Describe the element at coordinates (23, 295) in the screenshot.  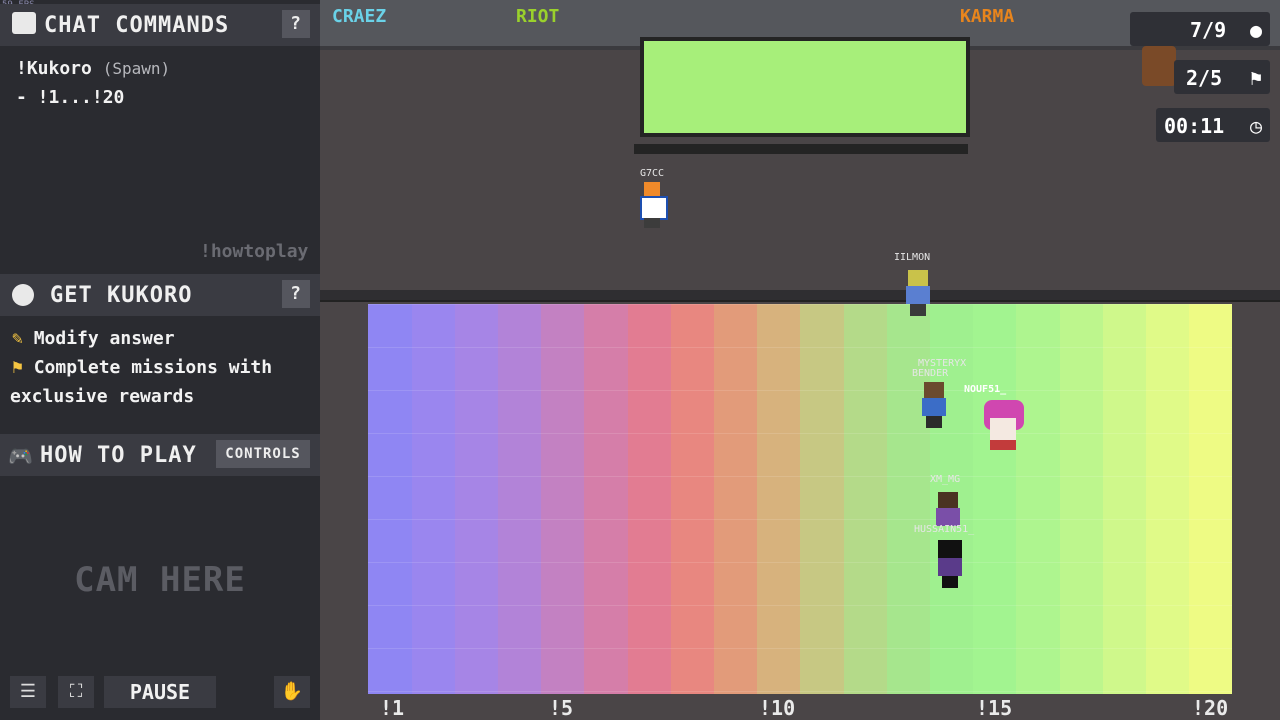
I see `steam-icon` at that location.